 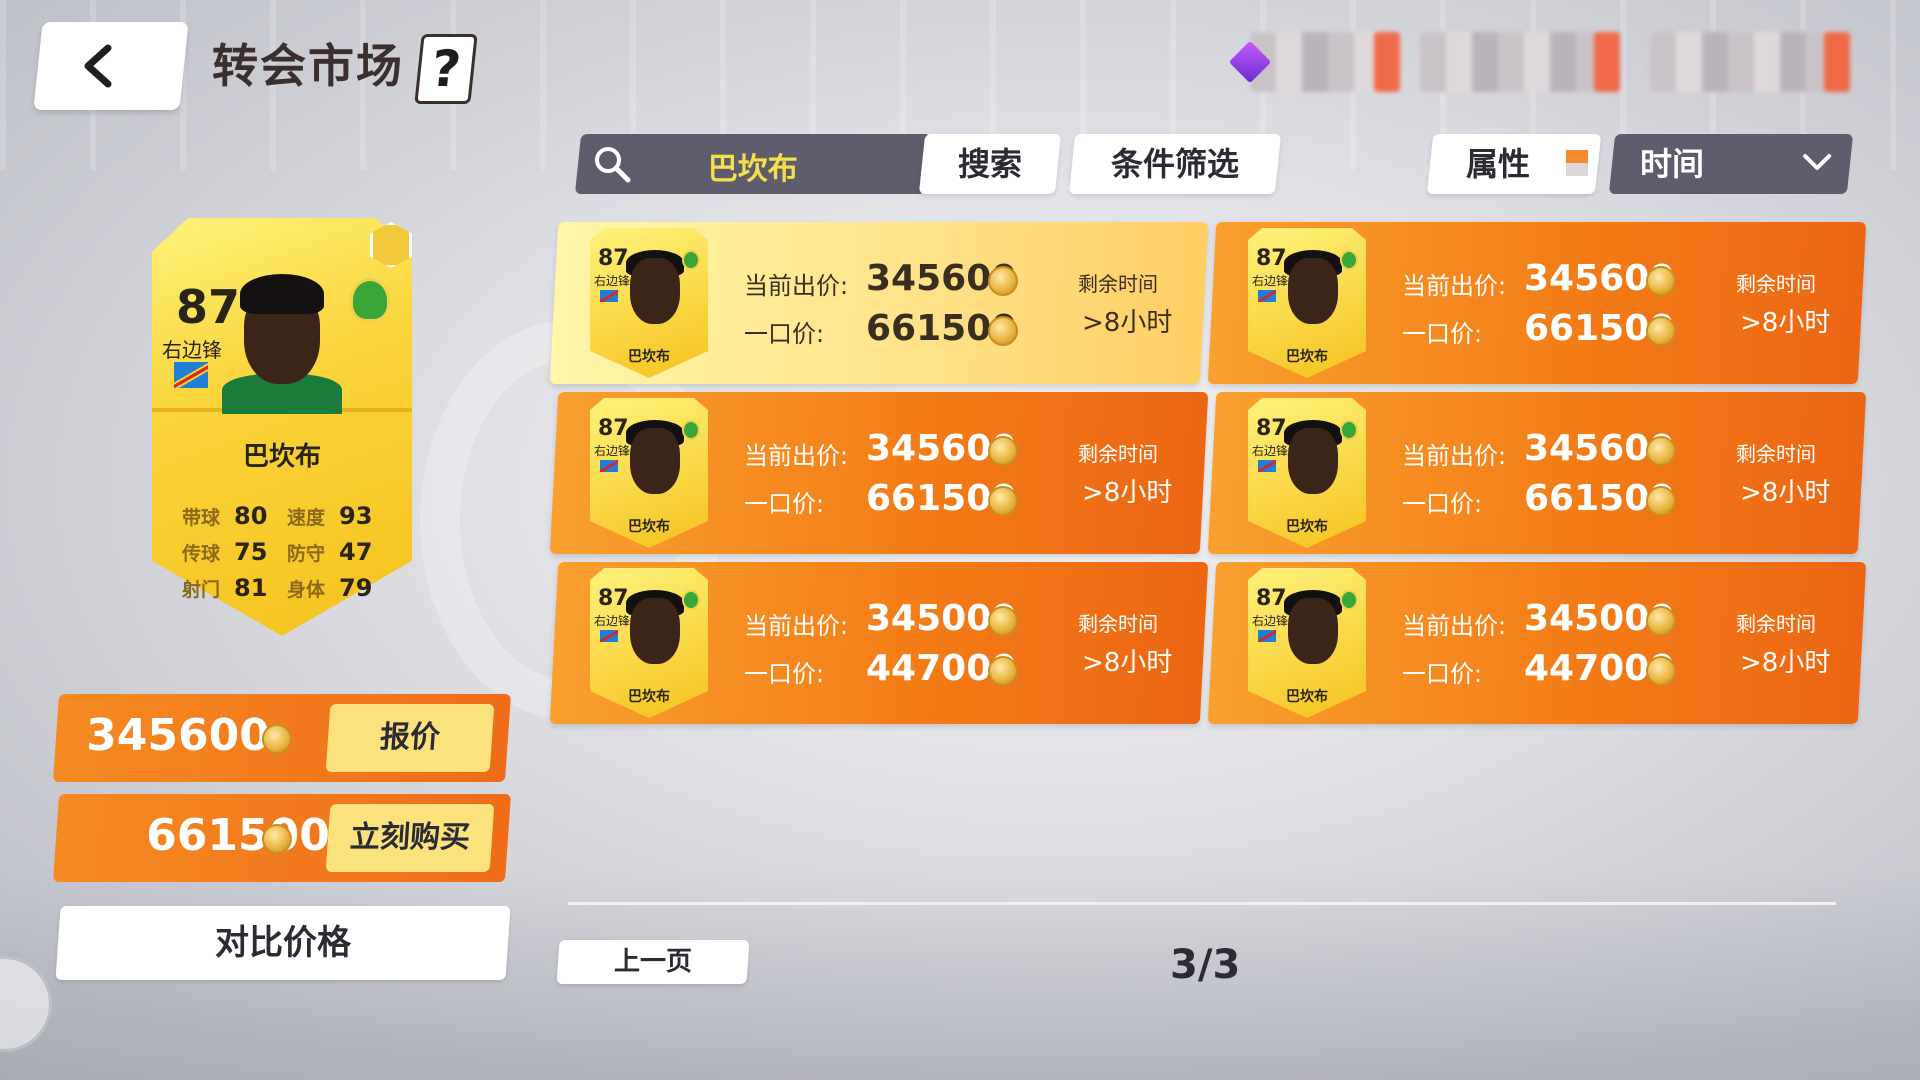 What do you see at coordinates (281, 457) in the screenshot?
I see `player-name: 巴坎布` at bounding box center [281, 457].